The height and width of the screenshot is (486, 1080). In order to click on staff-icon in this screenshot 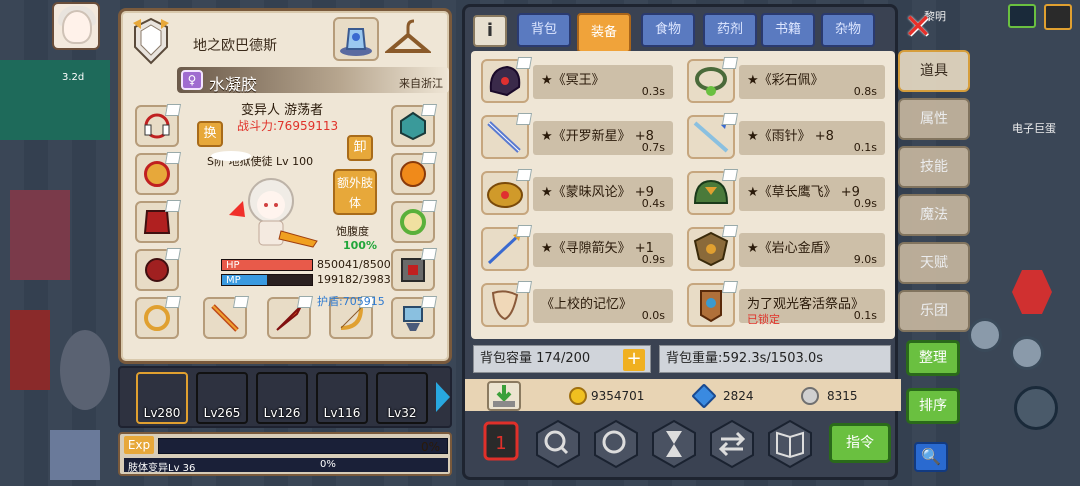, I will do `click(225, 318)`.